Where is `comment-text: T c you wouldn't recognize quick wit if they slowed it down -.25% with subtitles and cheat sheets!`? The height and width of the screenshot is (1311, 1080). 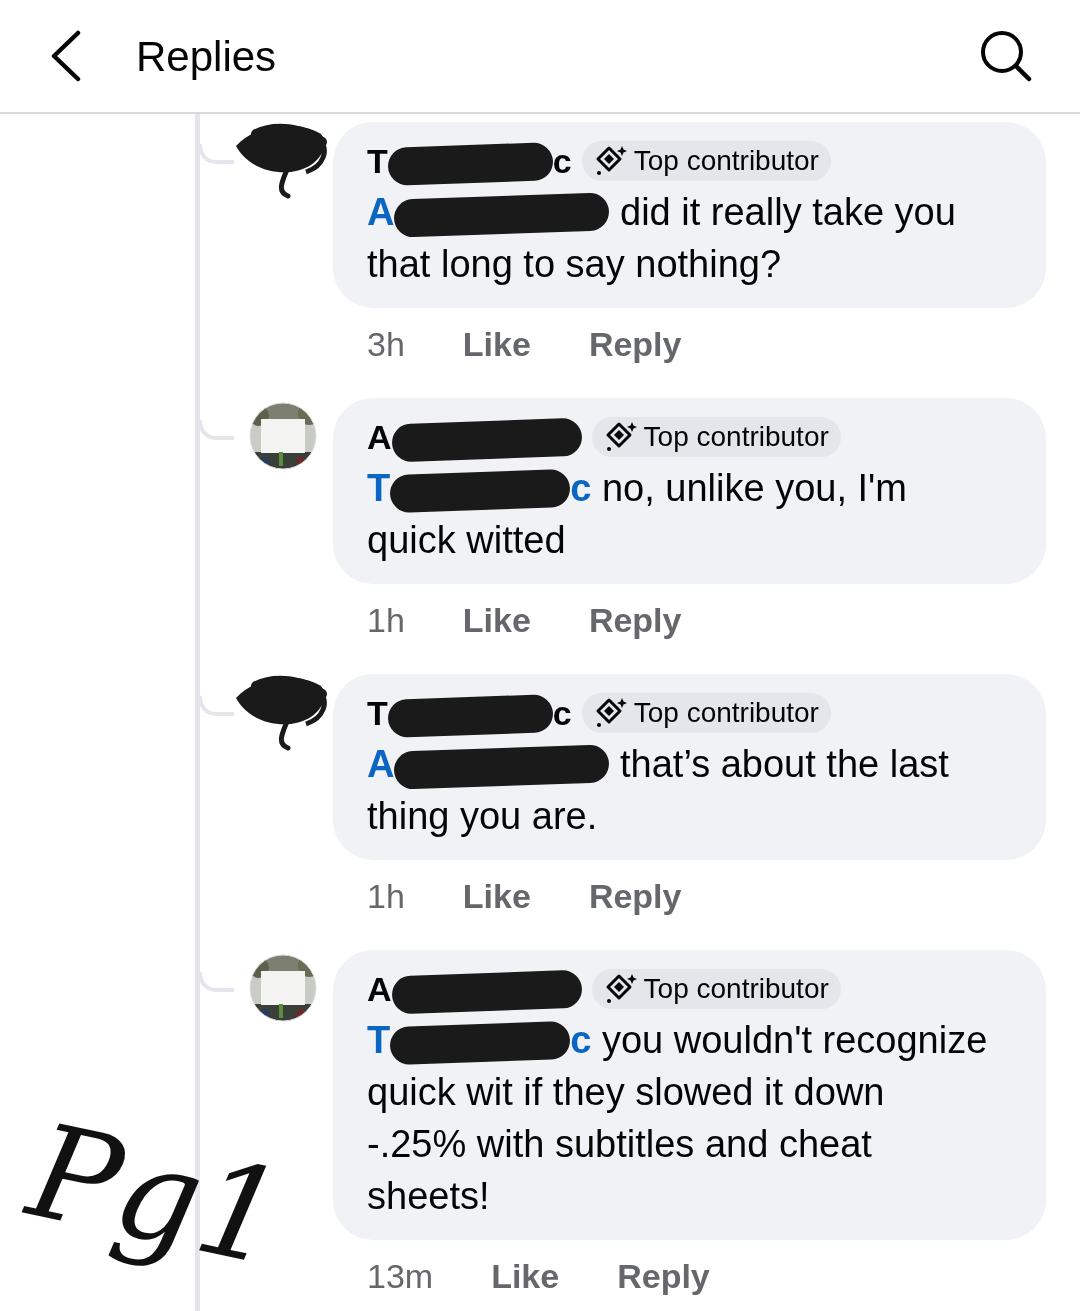
comment-text: T c you wouldn't recognize quick wit if they slowed it down -.25% with subtitles and cheat sheets! is located at coordinates (678, 1118).